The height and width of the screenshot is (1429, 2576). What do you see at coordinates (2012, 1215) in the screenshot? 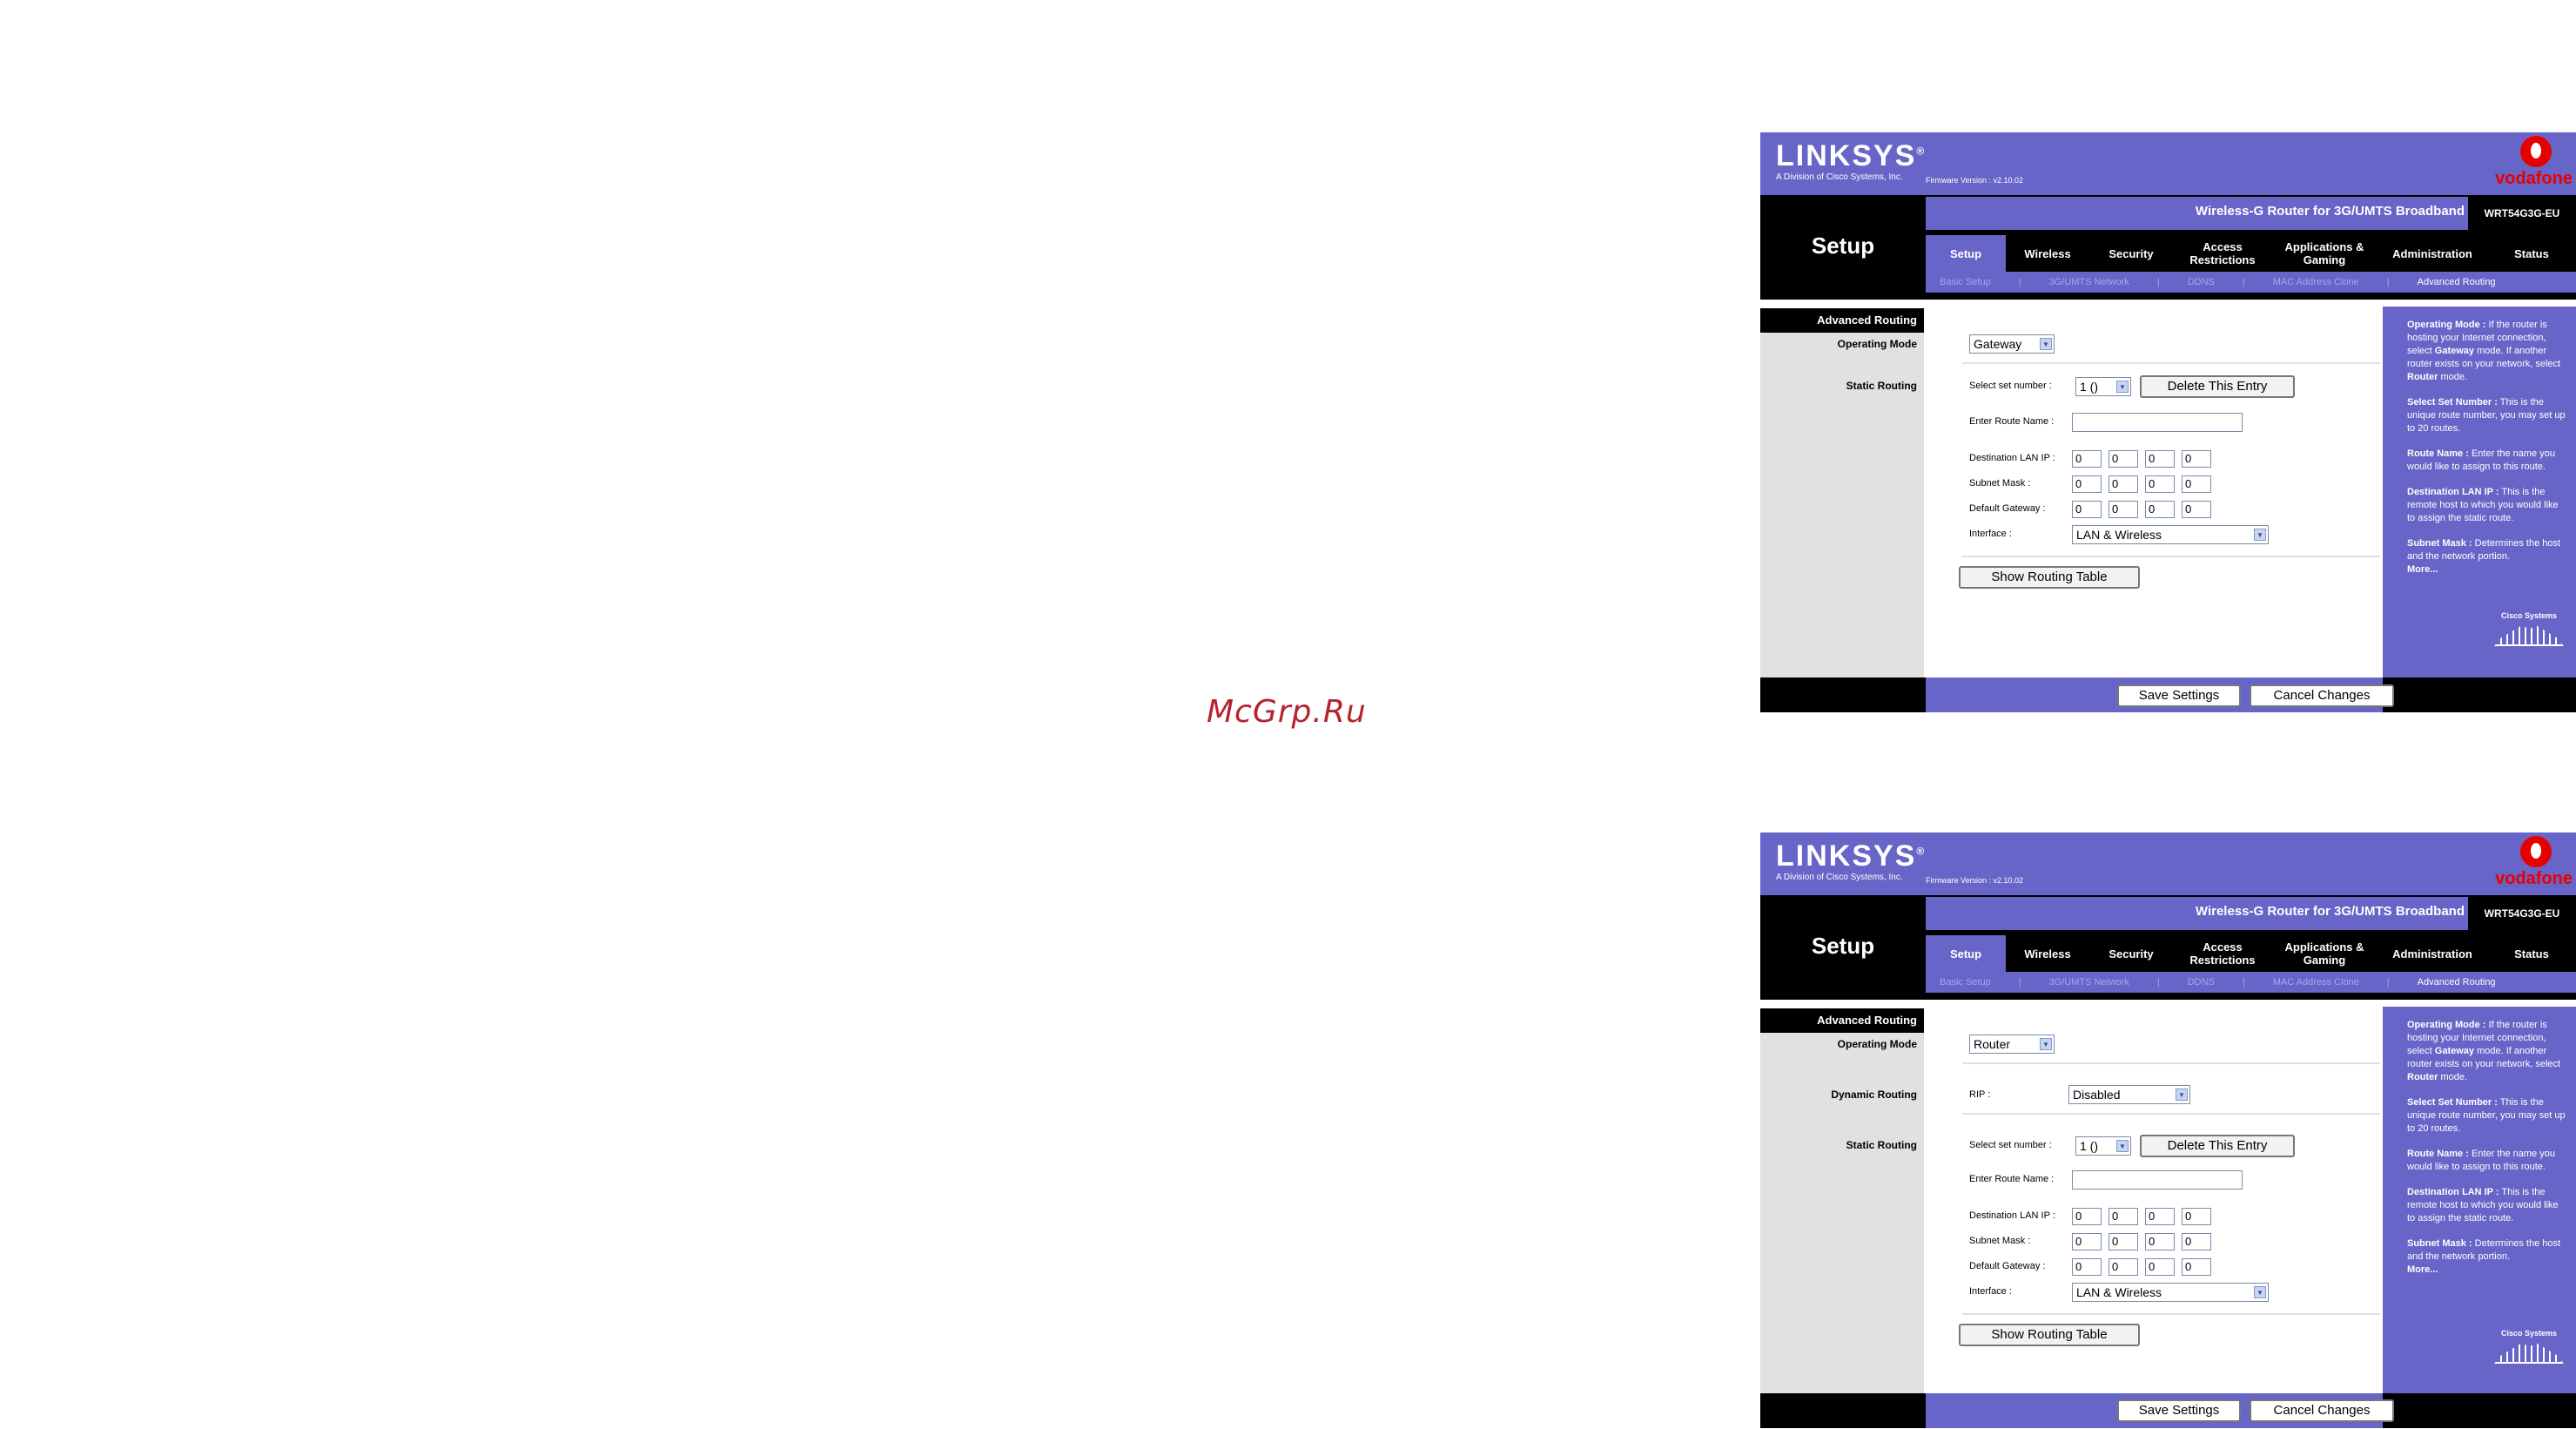
I see `destination-ip-label: Destination LAN IP :` at bounding box center [2012, 1215].